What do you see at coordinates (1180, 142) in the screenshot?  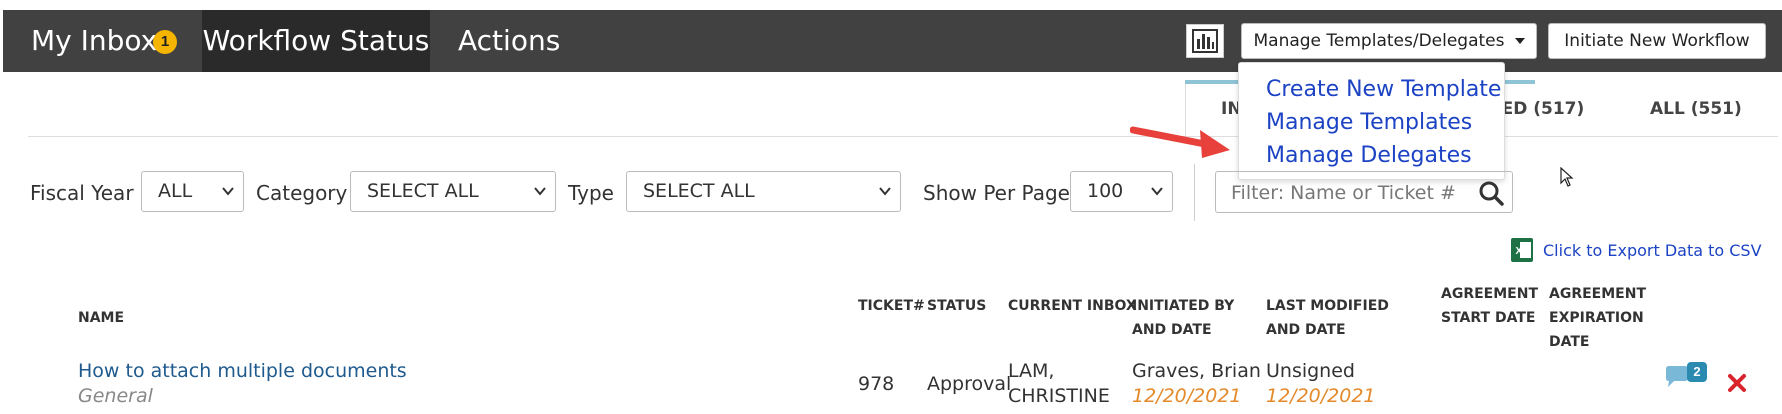 I see `annotation-arrow-icon` at bounding box center [1180, 142].